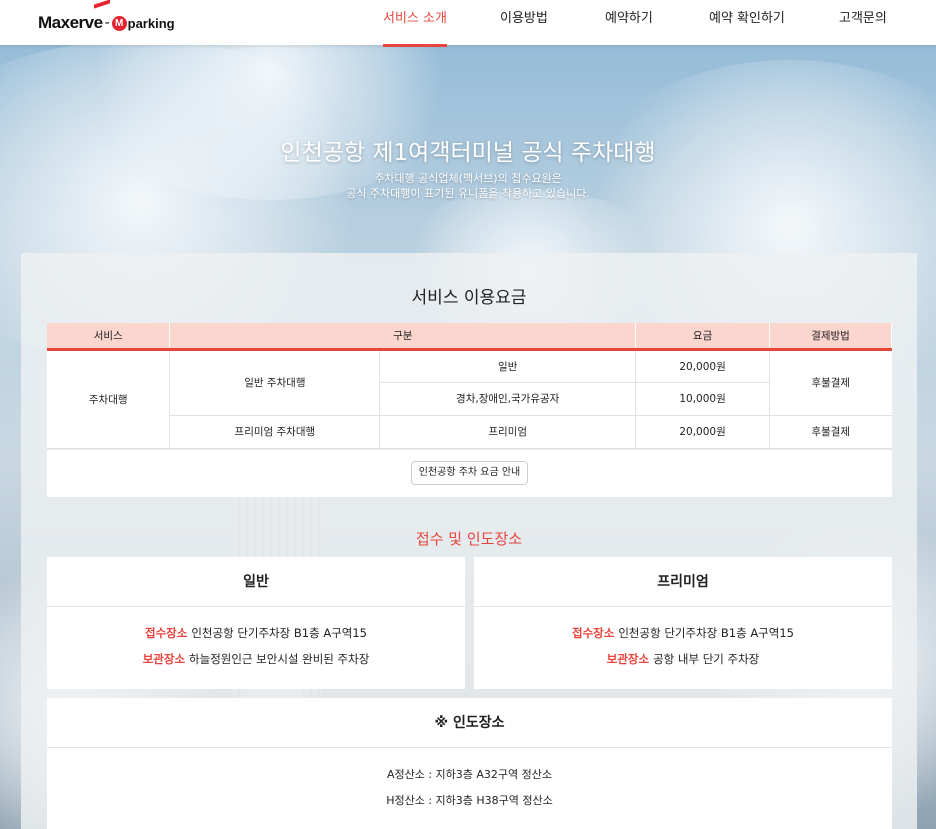  Describe the element at coordinates (863, 22) in the screenshot. I see `nav-customer-inquiry: 고객문의` at that location.